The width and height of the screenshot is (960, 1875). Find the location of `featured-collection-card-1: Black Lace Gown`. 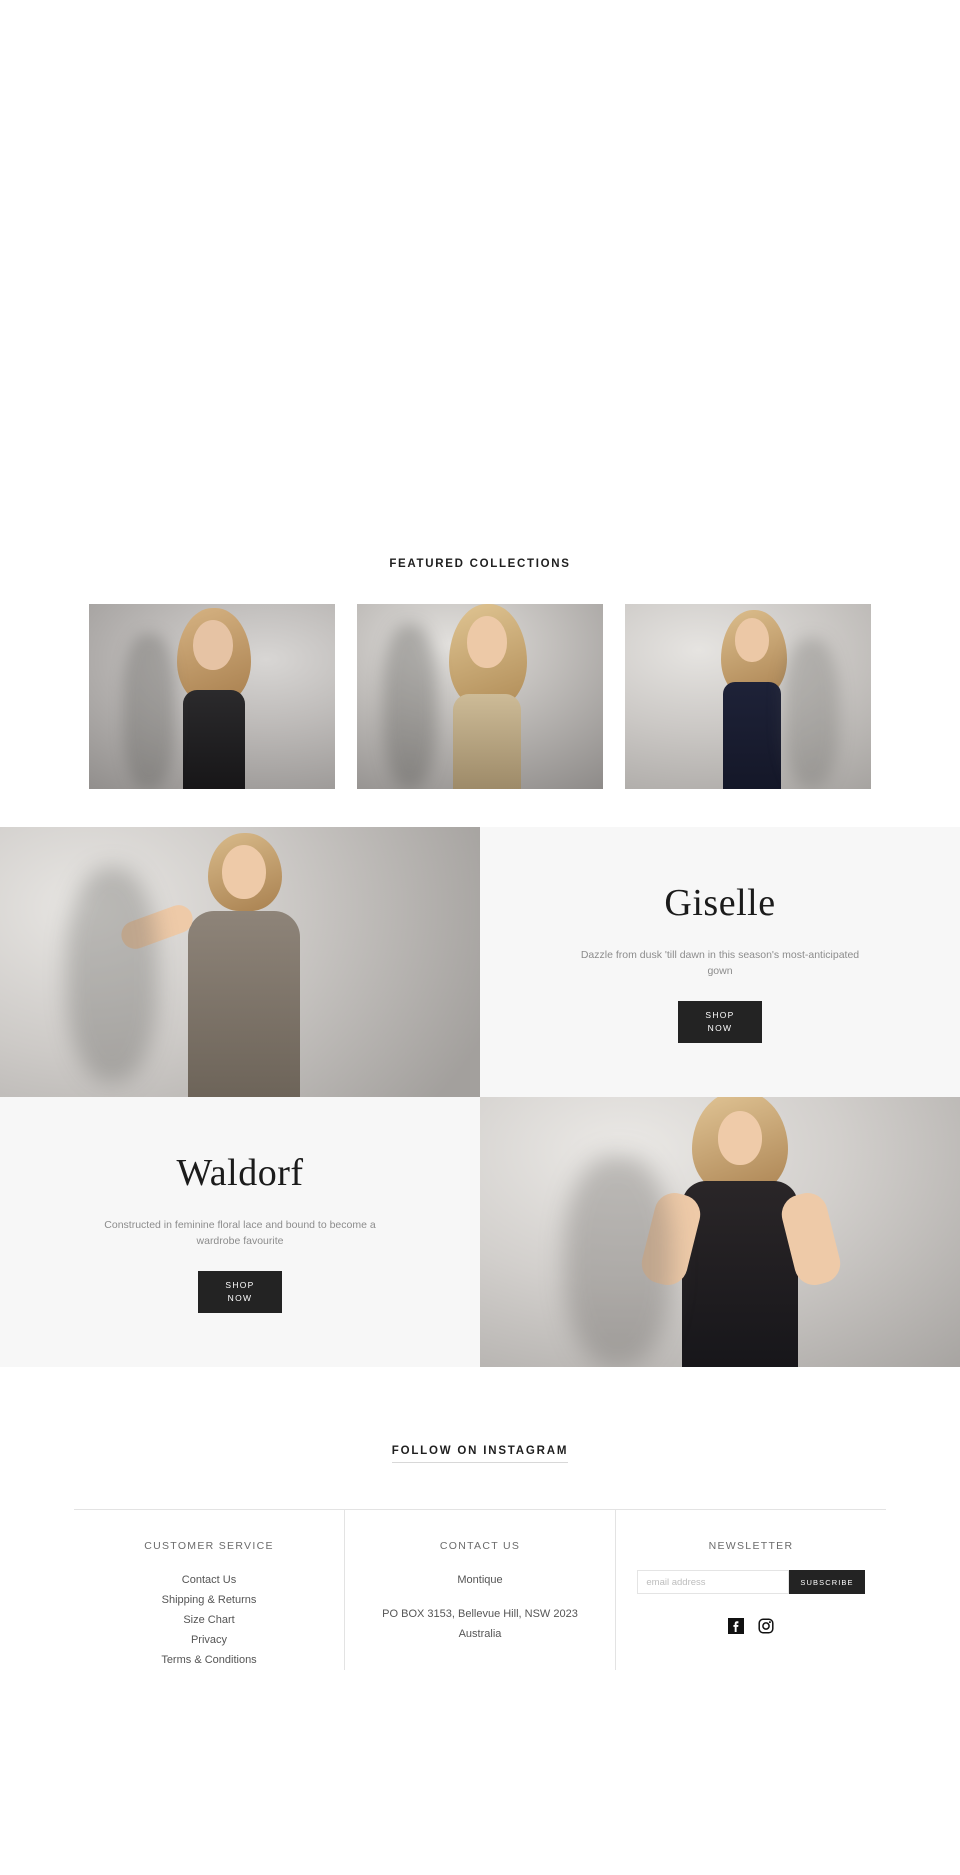

featured-collection-card-1: Black Lace Gown is located at coordinates (212, 696).